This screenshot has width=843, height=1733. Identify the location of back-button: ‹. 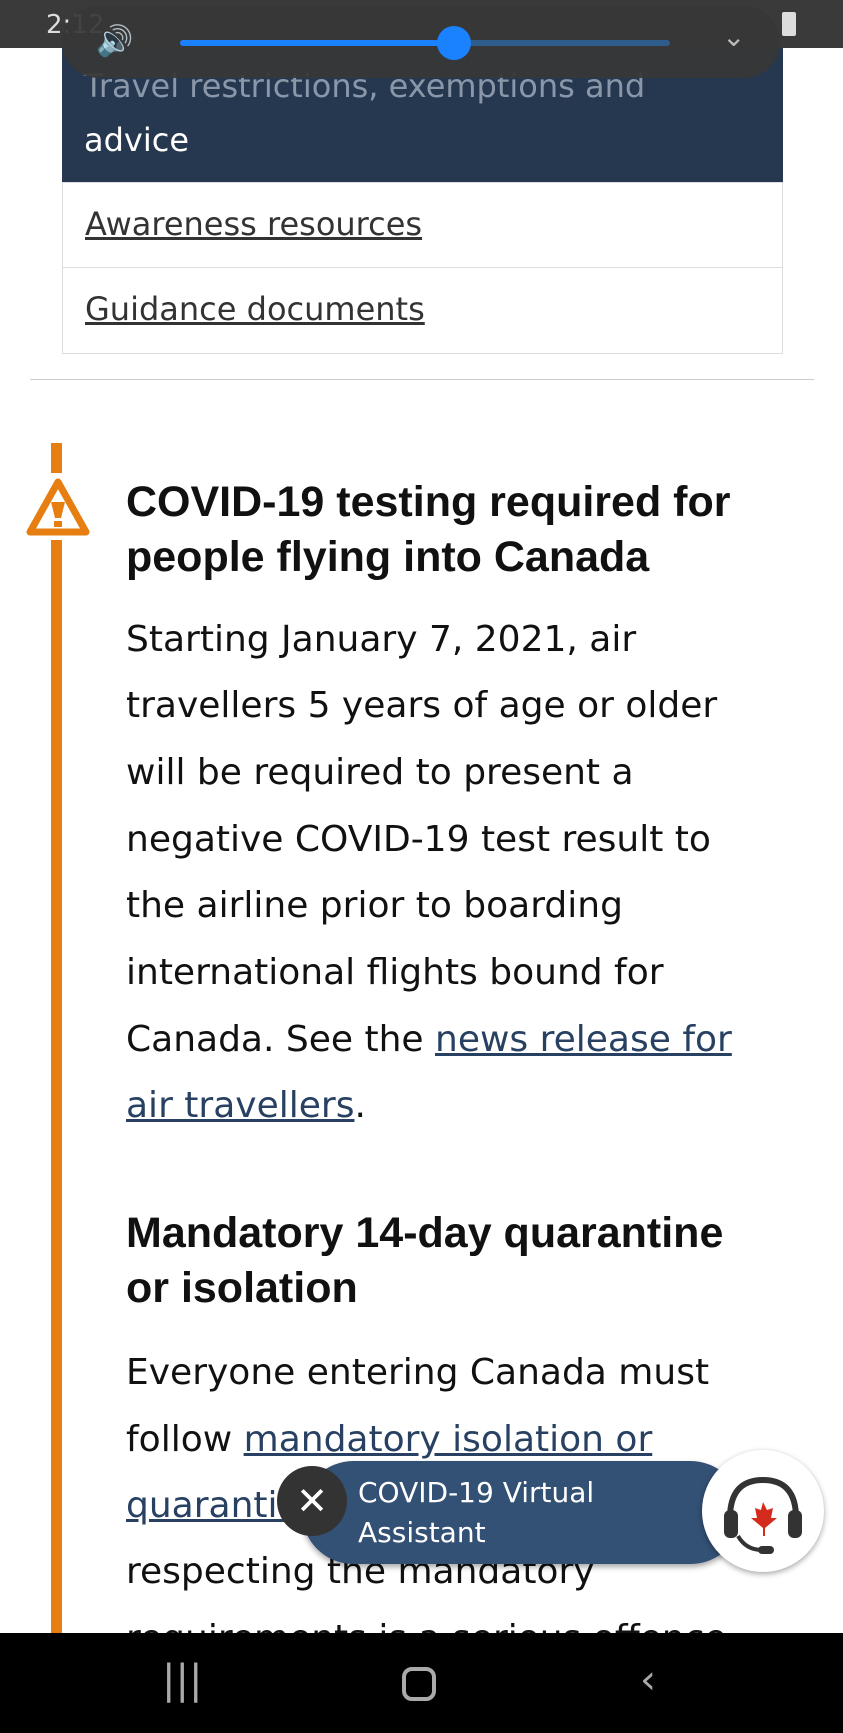
(648, 1680).